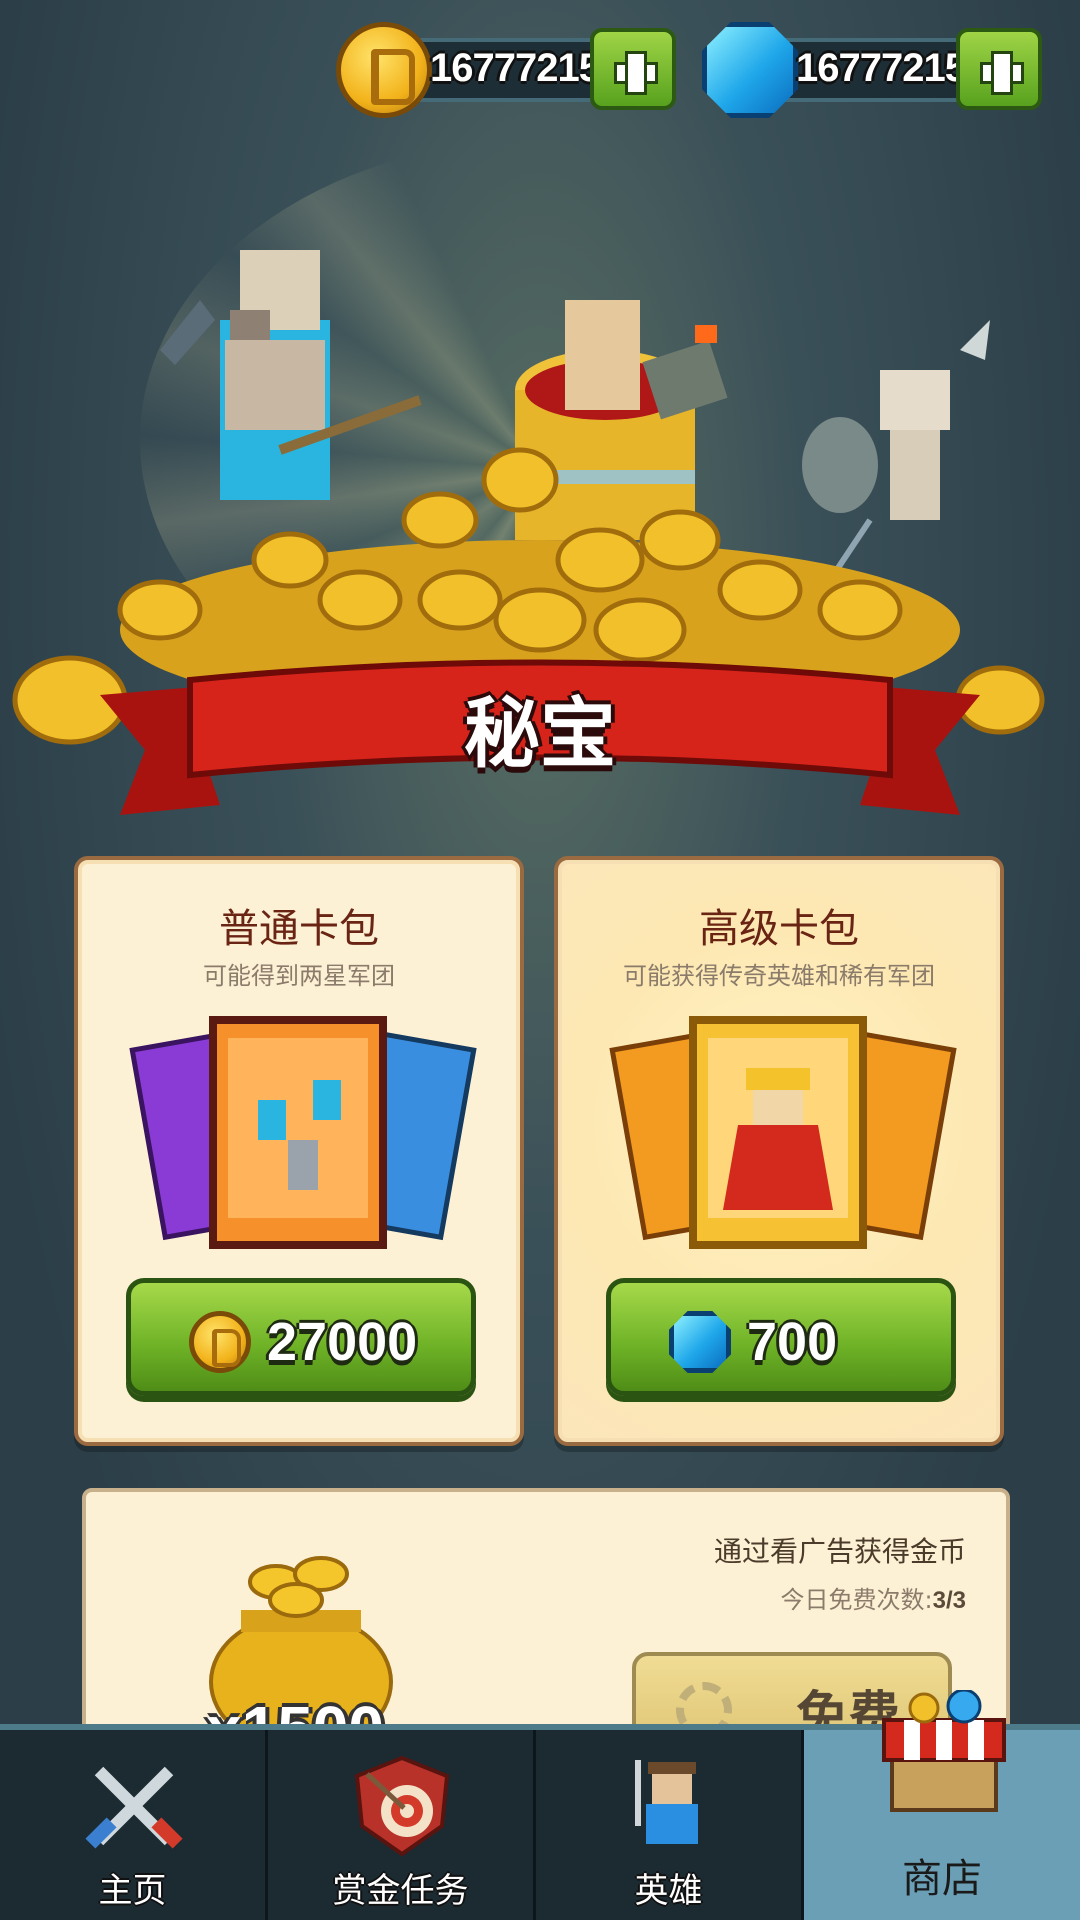 The image size is (1080, 1920). I want to click on free-count-value: 3/3, so click(949, 1600).